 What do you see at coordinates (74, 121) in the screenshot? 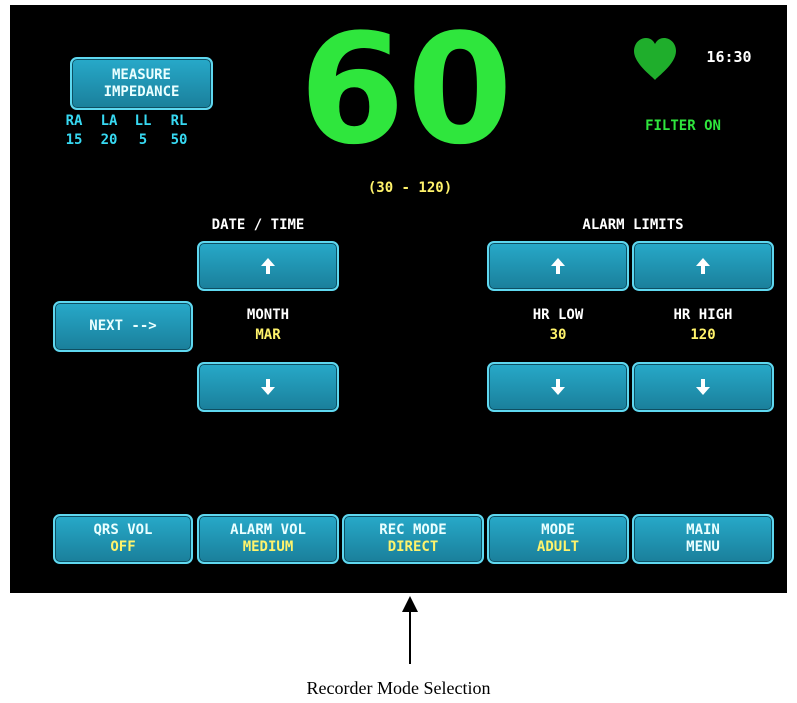
I see `lead-ra-label: RA` at bounding box center [74, 121].